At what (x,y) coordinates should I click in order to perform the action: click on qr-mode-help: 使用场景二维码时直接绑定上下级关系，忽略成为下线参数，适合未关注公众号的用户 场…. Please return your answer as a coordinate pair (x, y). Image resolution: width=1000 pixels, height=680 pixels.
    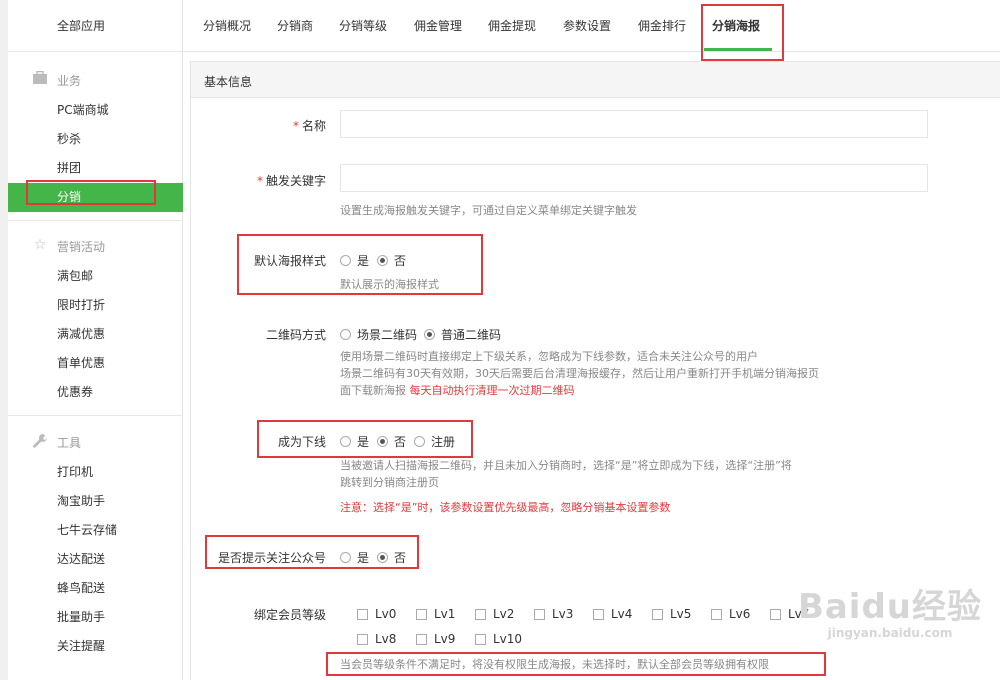
    Looking at the image, I should click on (579, 373).